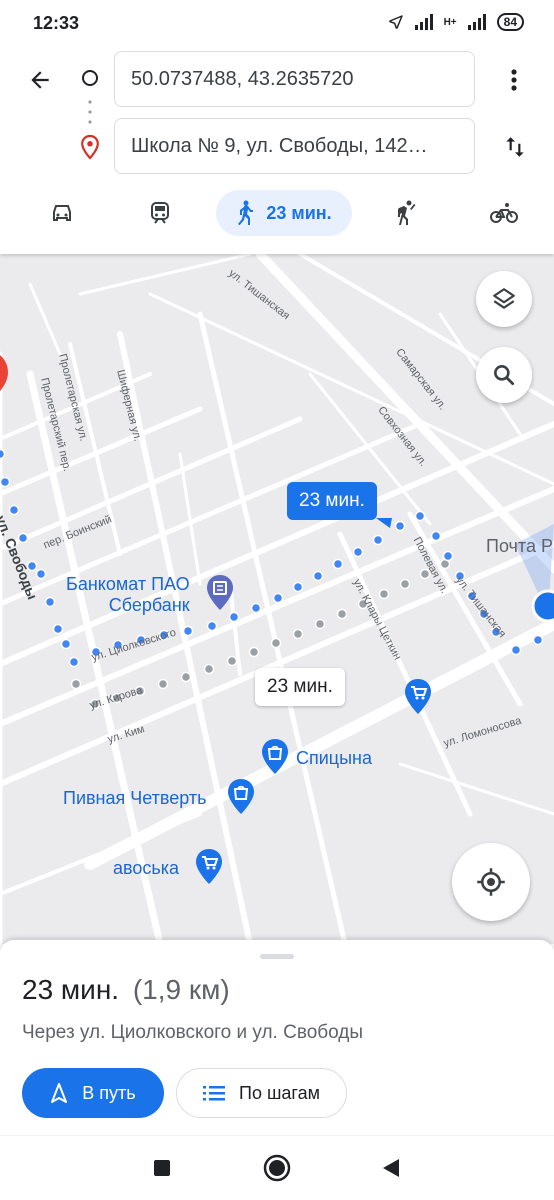 The image size is (554, 1200). Describe the element at coordinates (209, 867) in the screenshot. I see `avoska-pin-icon` at that location.